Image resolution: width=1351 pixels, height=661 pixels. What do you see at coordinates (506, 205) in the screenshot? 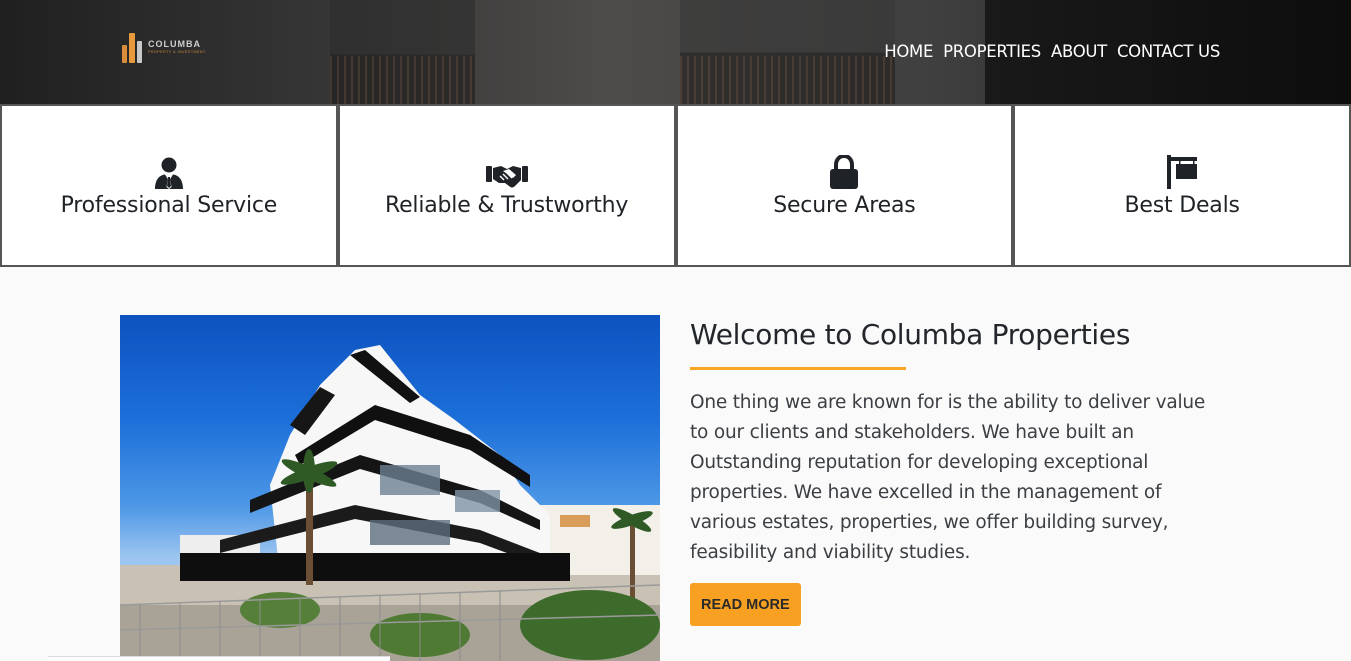
I see `feature-label: Reliable & Trustworthy` at bounding box center [506, 205].